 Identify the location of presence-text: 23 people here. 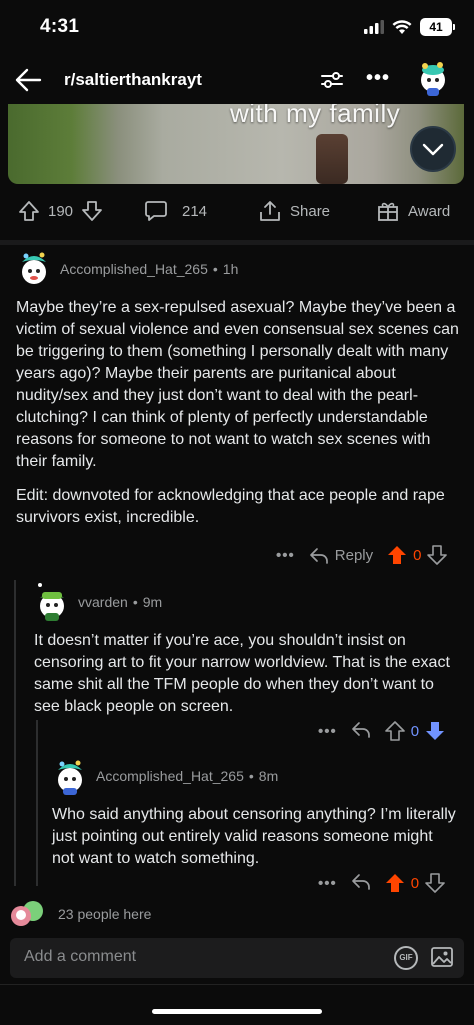
(105, 914).